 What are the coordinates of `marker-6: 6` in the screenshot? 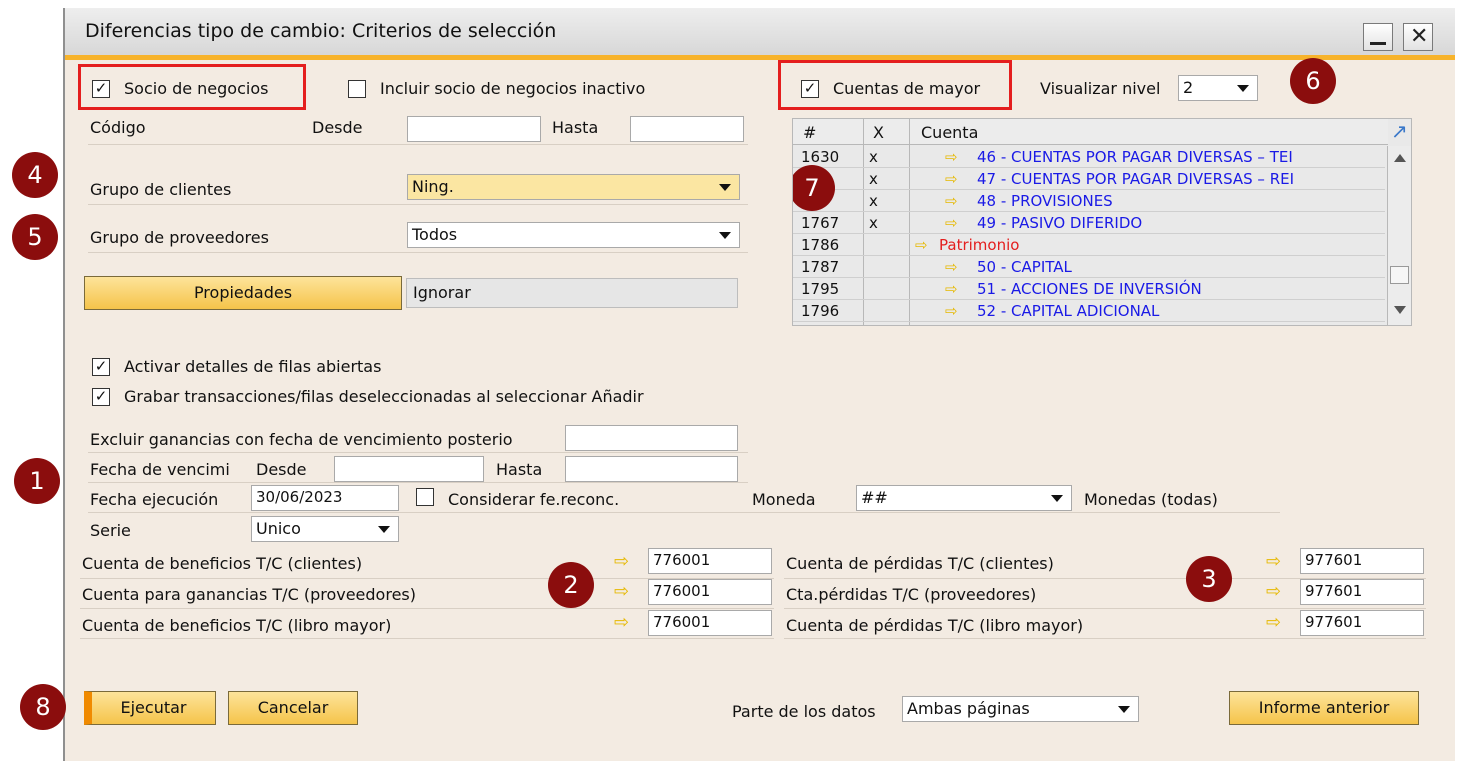 It's located at (1313, 81).